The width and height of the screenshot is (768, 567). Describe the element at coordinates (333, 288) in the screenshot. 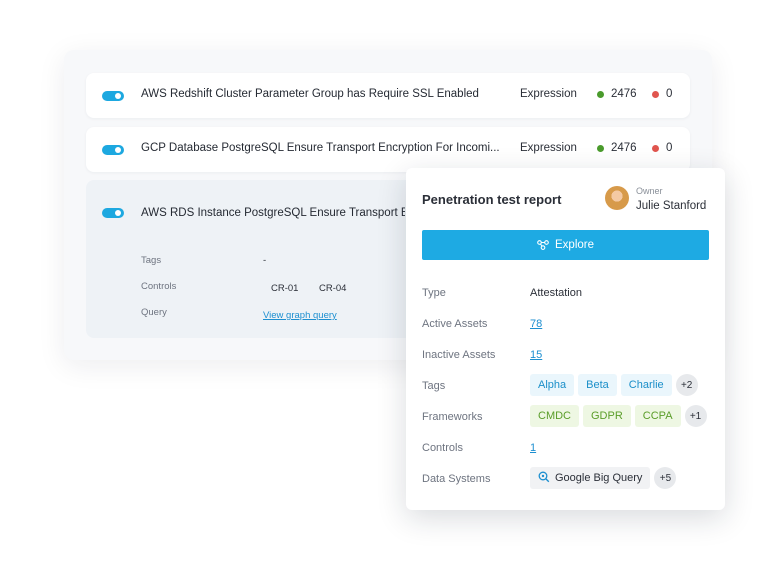

I see `control-item: CR-04` at that location.